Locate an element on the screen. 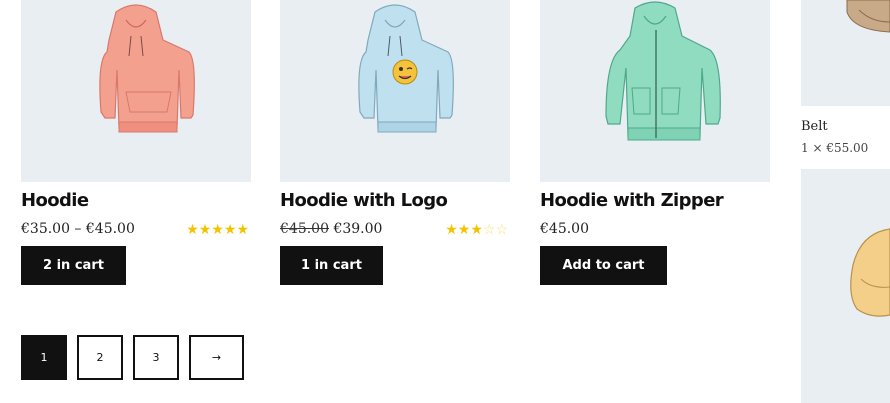  page-link-current: 1 is located at coordinates (44, 357).